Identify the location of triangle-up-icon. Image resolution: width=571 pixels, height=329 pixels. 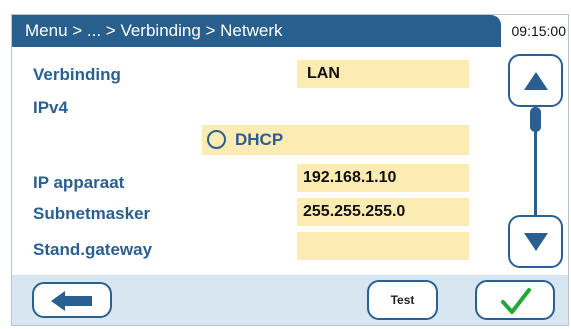
(536, 81).